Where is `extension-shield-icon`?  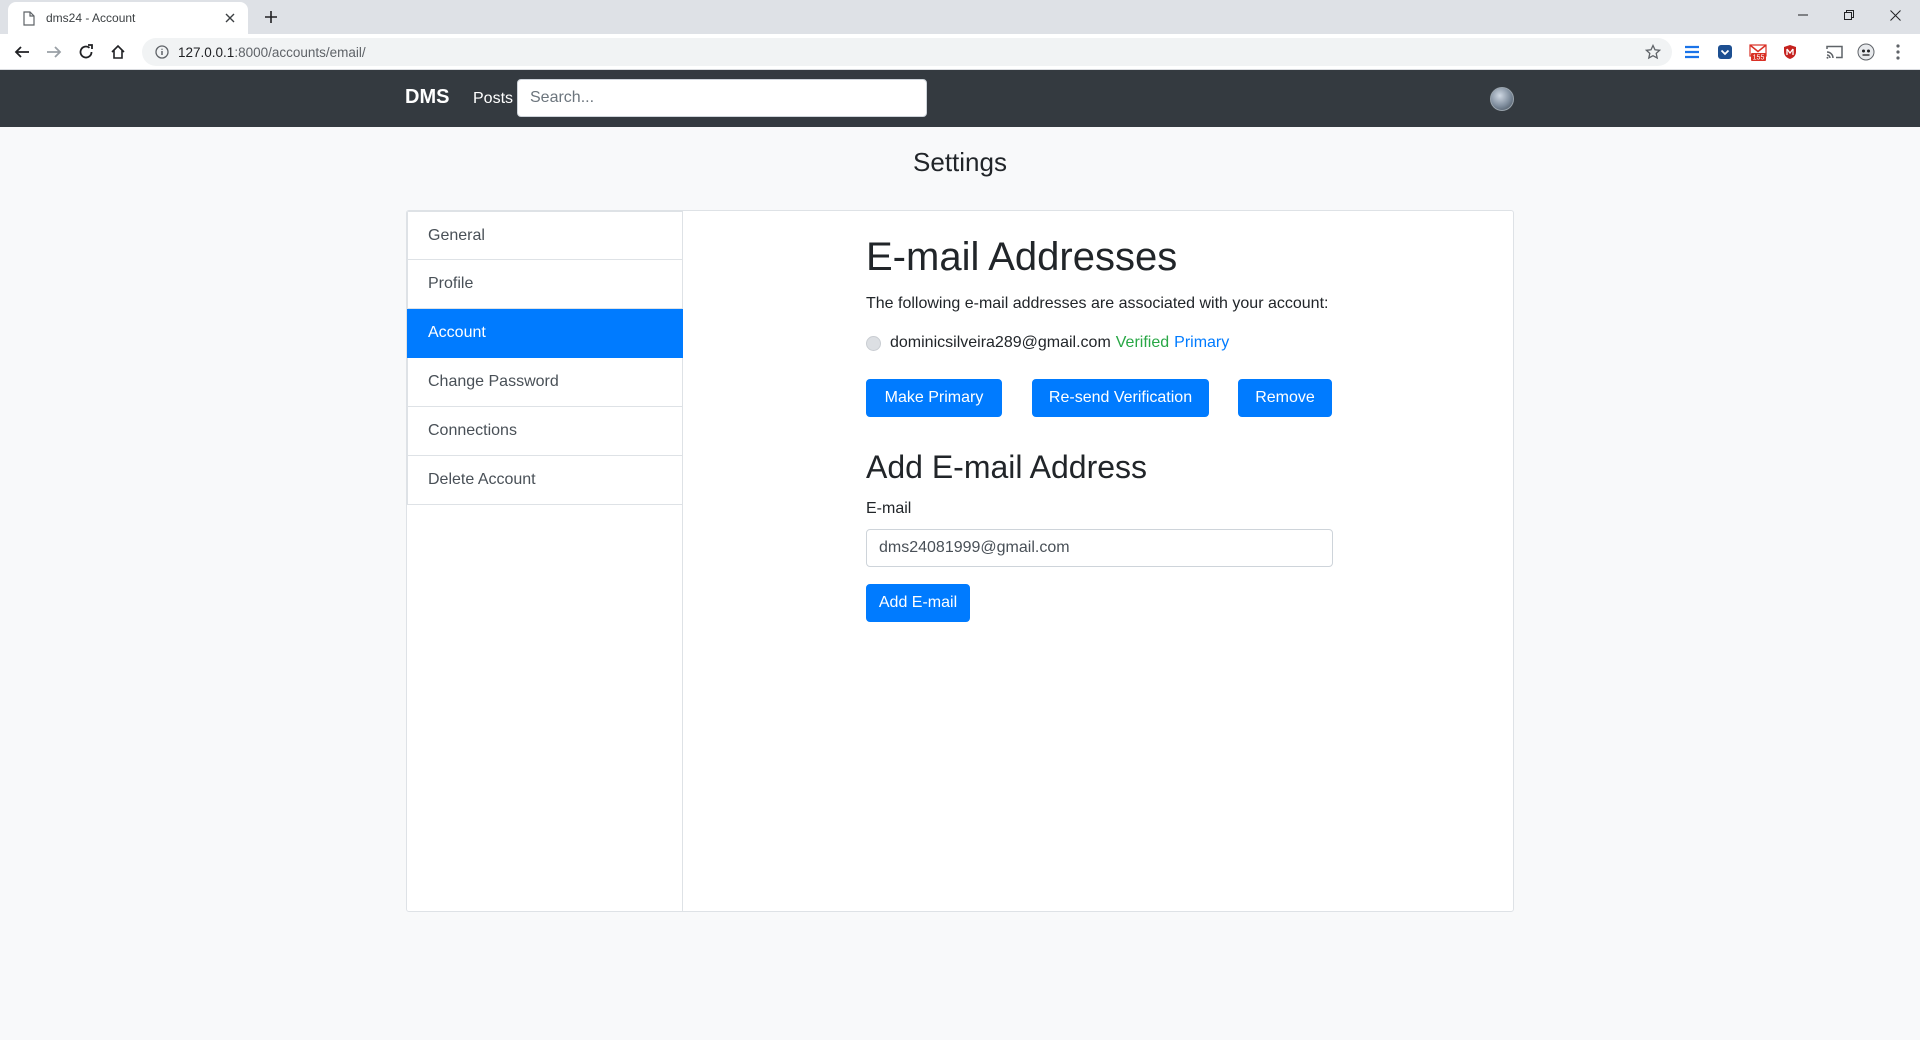
extension-shield-icon is located at coordinates (1790, 52).